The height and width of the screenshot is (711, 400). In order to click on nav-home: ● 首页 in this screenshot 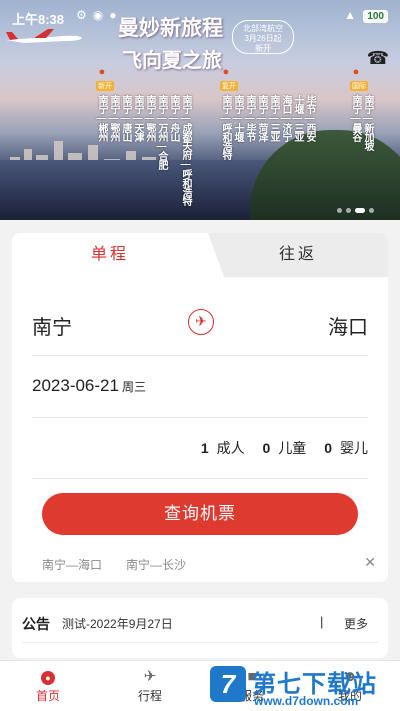, I will do `click(48, 685)`.